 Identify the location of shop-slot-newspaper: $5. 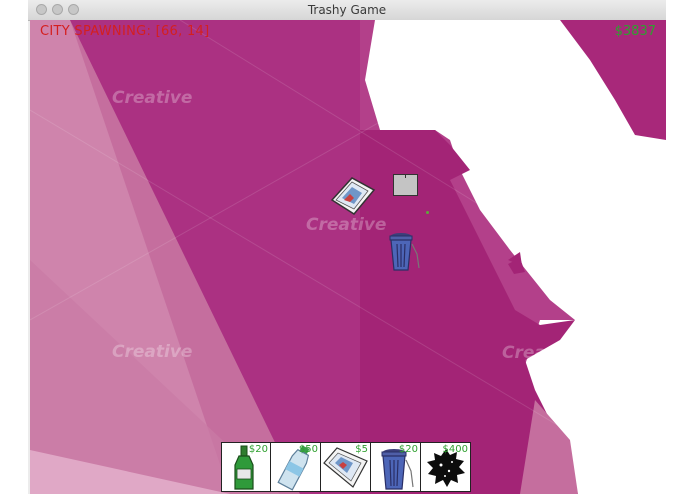
(346, 467).